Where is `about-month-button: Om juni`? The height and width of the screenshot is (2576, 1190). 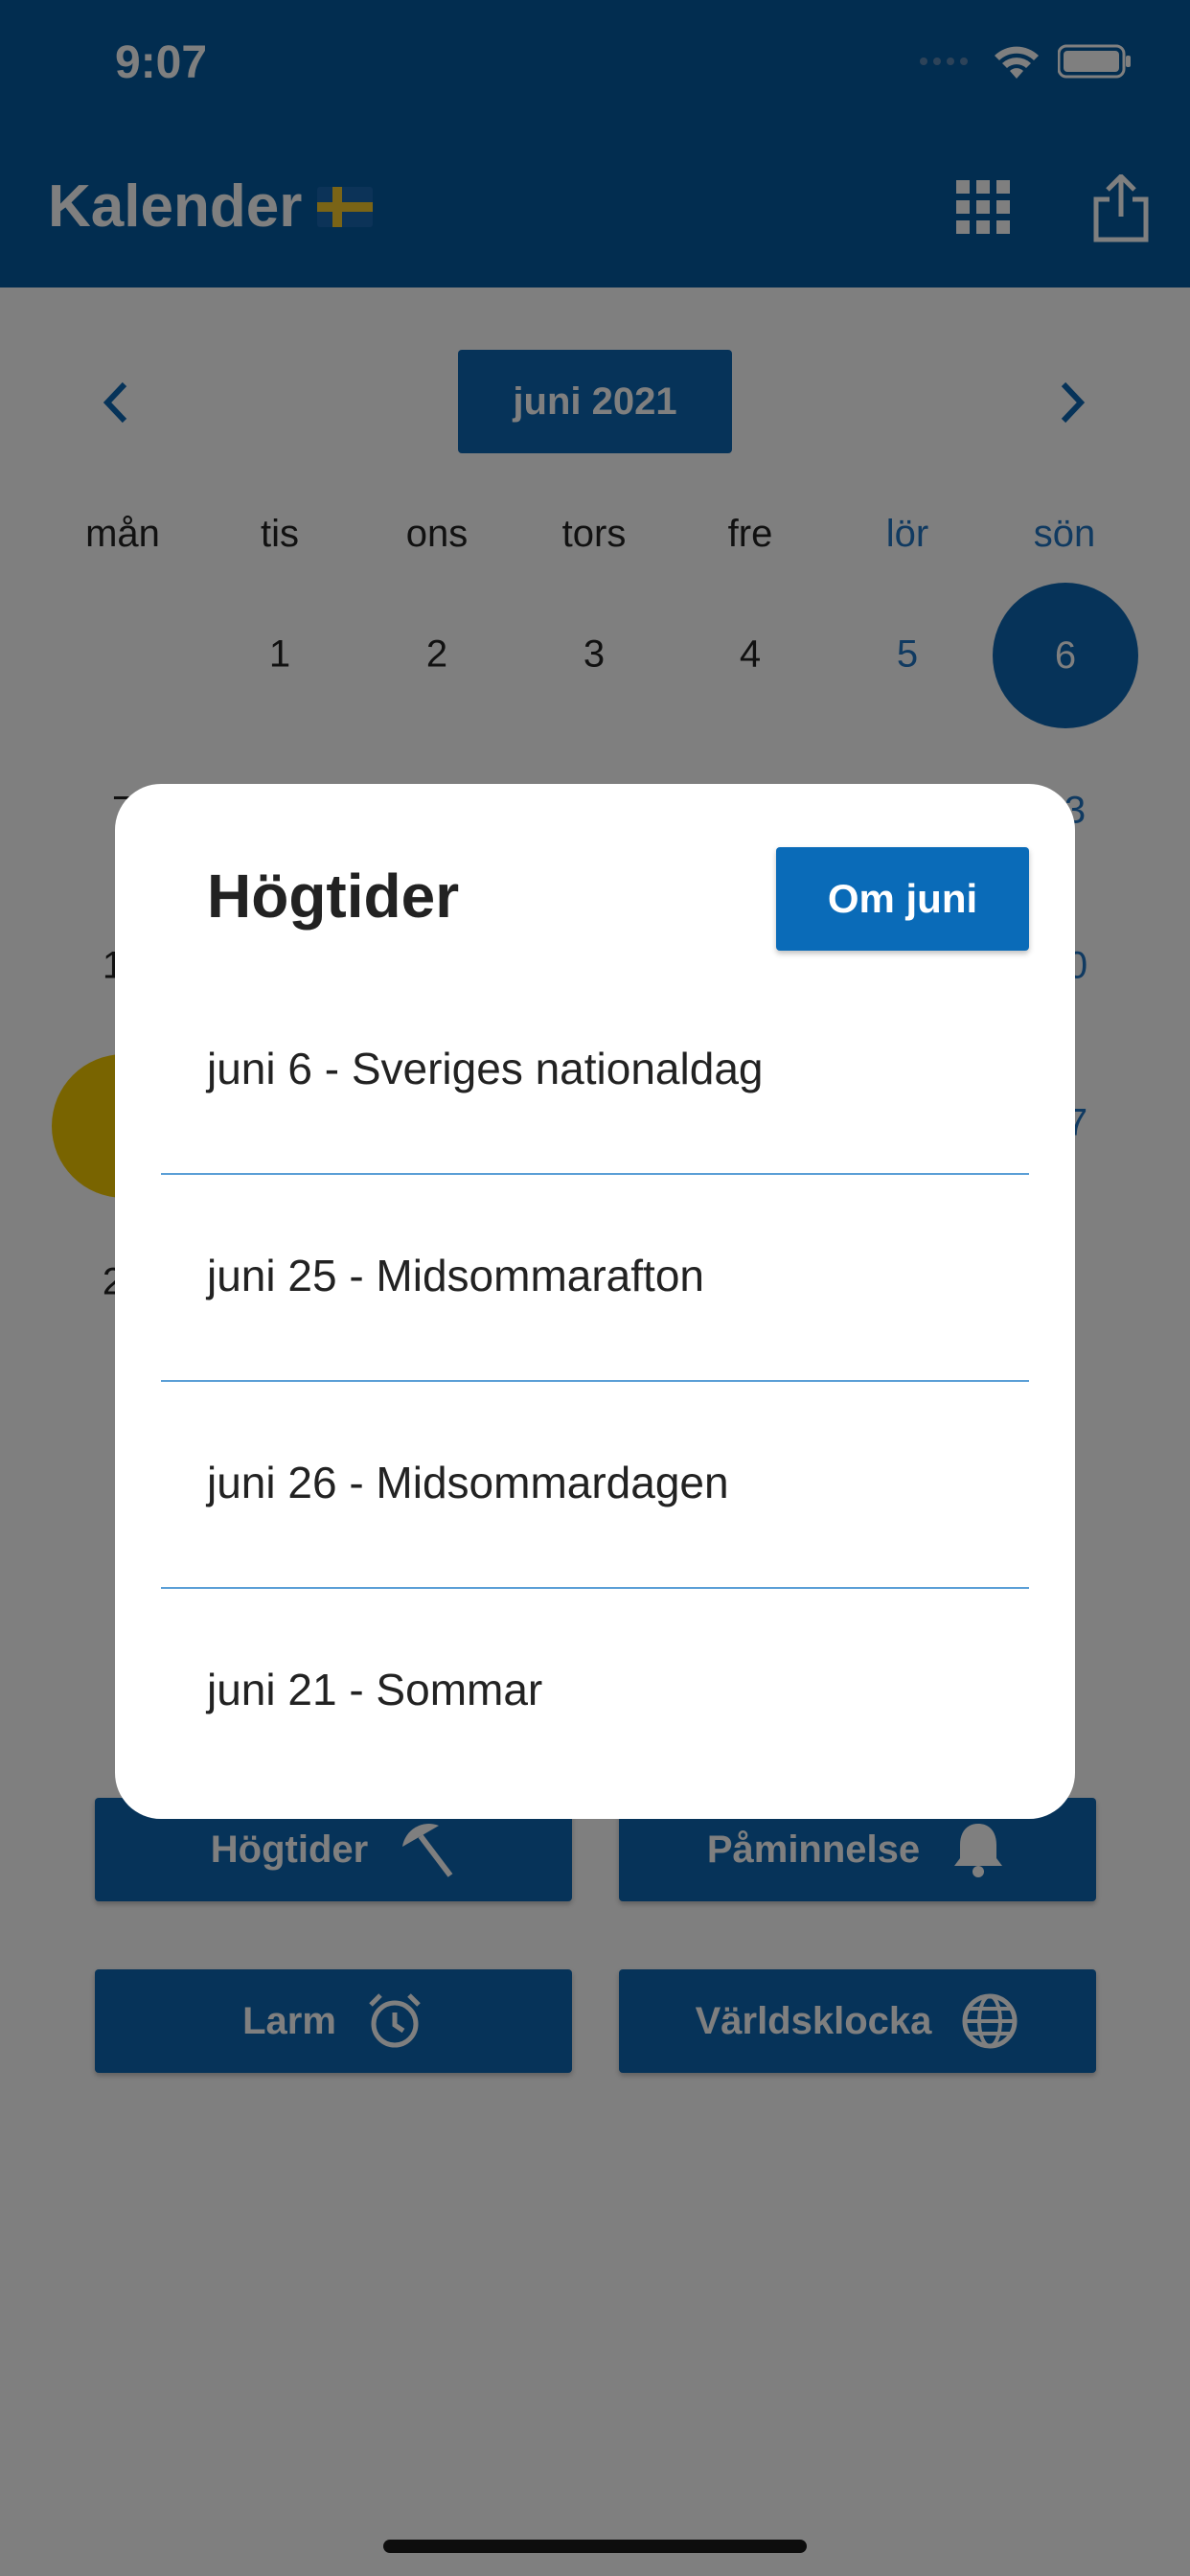 about-month-button: Om juni is located at coordinates (903, 899).